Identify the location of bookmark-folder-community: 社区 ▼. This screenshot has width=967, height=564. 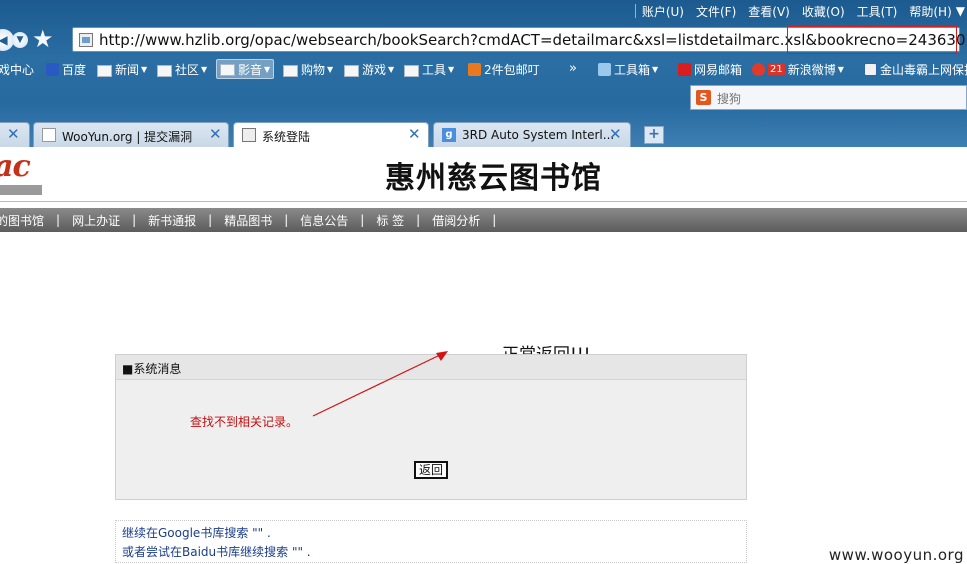
(182, 69).